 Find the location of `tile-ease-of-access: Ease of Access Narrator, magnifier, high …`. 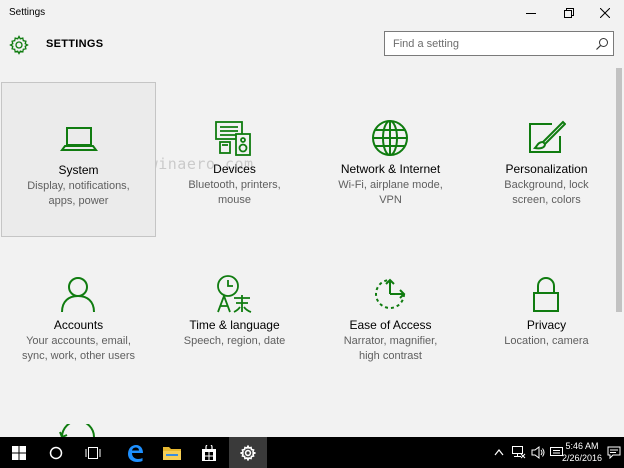

tile-ease-of-access: Ease of Access Narrator, magnifier, high … is located at coordinates (390, 315).